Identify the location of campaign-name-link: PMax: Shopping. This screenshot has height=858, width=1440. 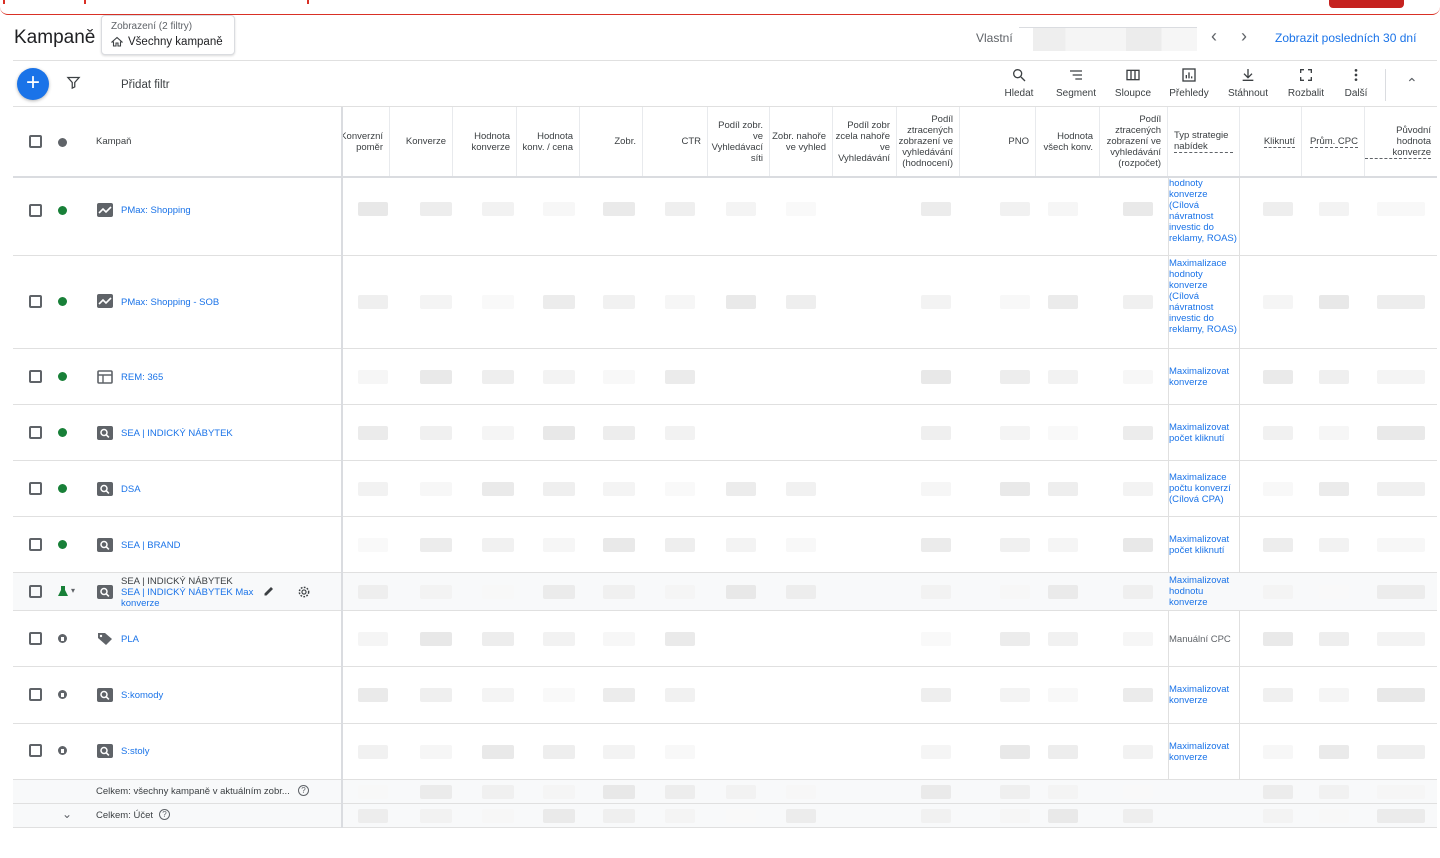
(156, 210).